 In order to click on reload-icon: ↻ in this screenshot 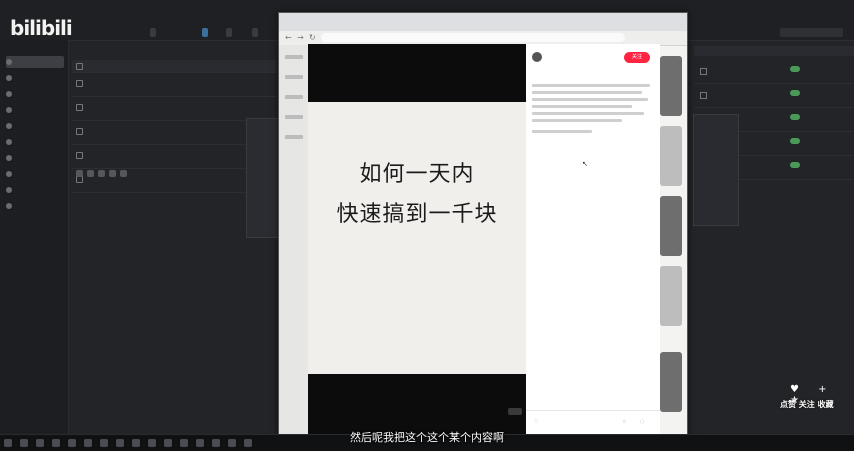, I will do `click(312, 37)`.